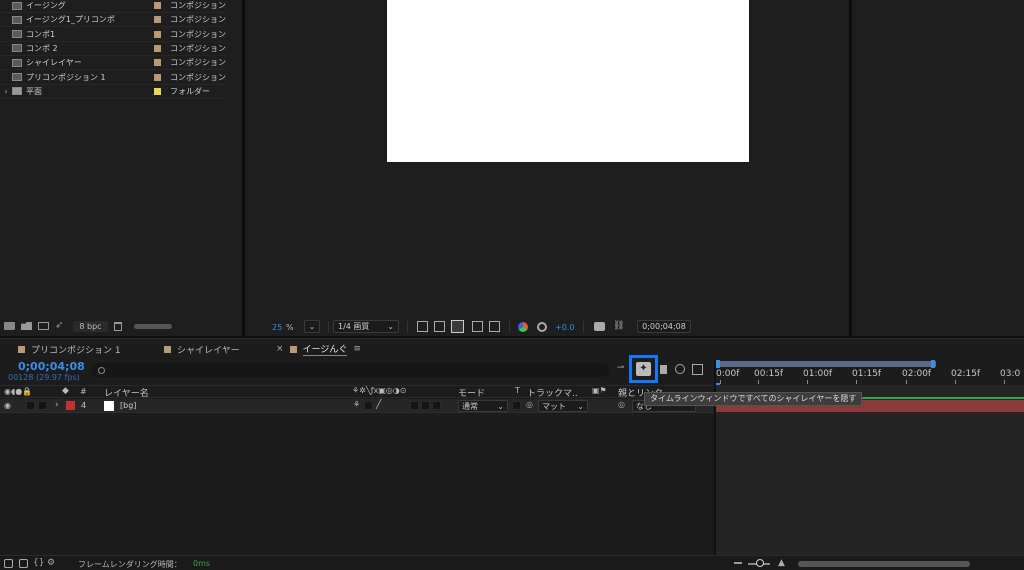  I want to click on audio-toggle, so click(30, 405).